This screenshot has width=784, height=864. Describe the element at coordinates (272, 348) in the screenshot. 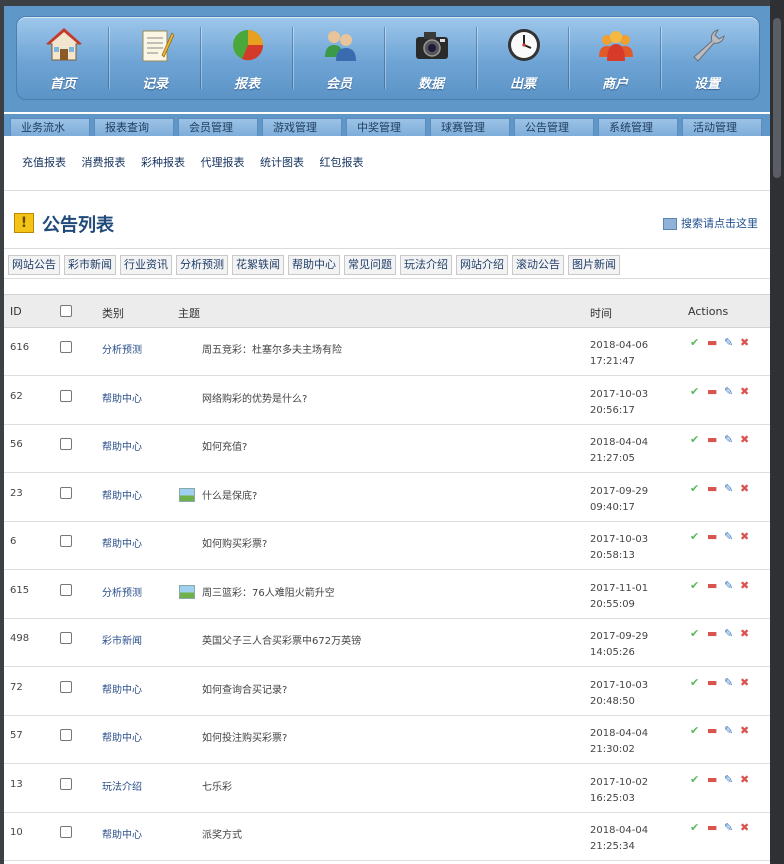

I see `row-subject-link: 周五竞彩：杜塞尔多夫主场有险` at that location.